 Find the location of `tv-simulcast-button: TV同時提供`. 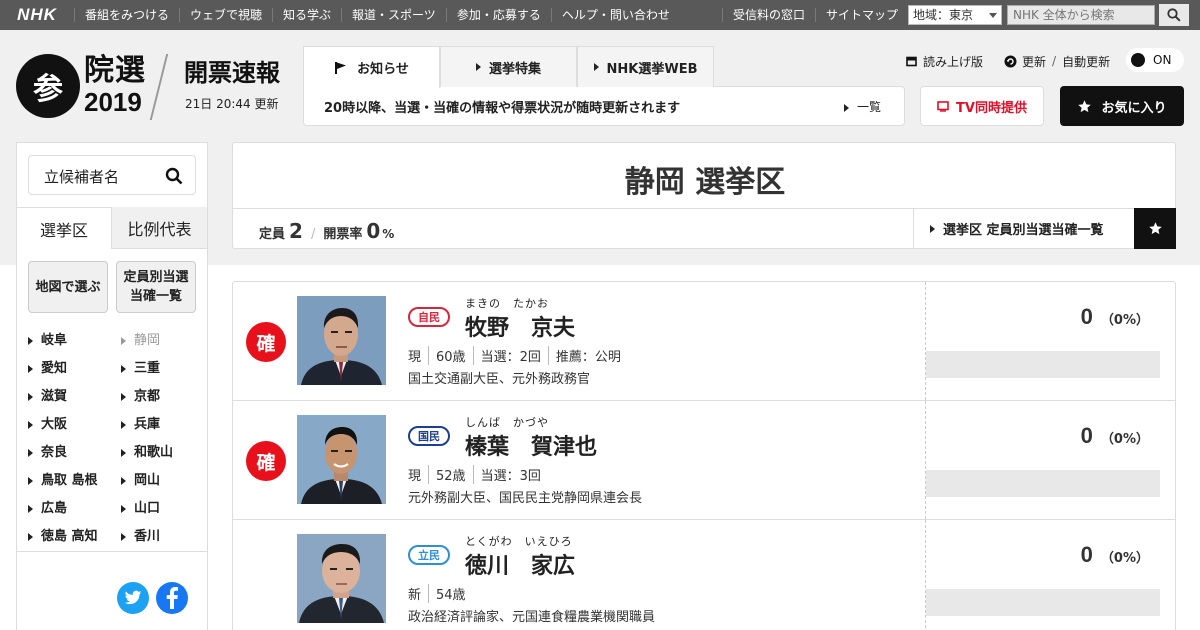

tv-simulcast-button: TV同時提供 is located at coordinates (982, 106).